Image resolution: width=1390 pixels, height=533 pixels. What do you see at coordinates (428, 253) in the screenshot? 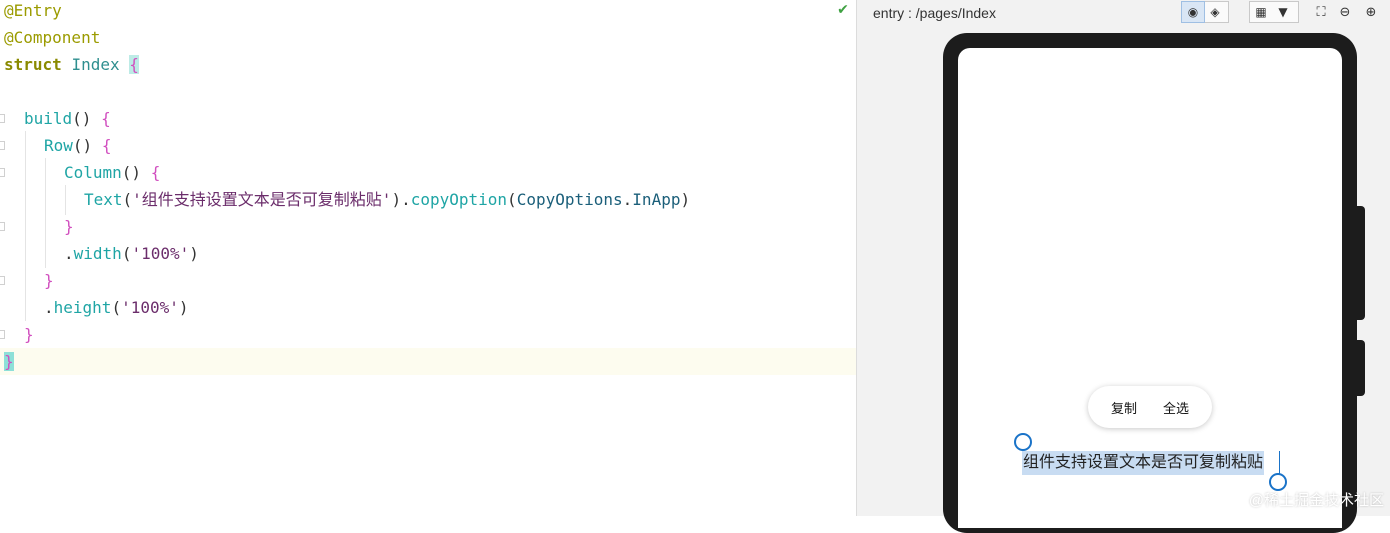
I see `code-line-10: .width('100%')` at bounding box center [428, 253].